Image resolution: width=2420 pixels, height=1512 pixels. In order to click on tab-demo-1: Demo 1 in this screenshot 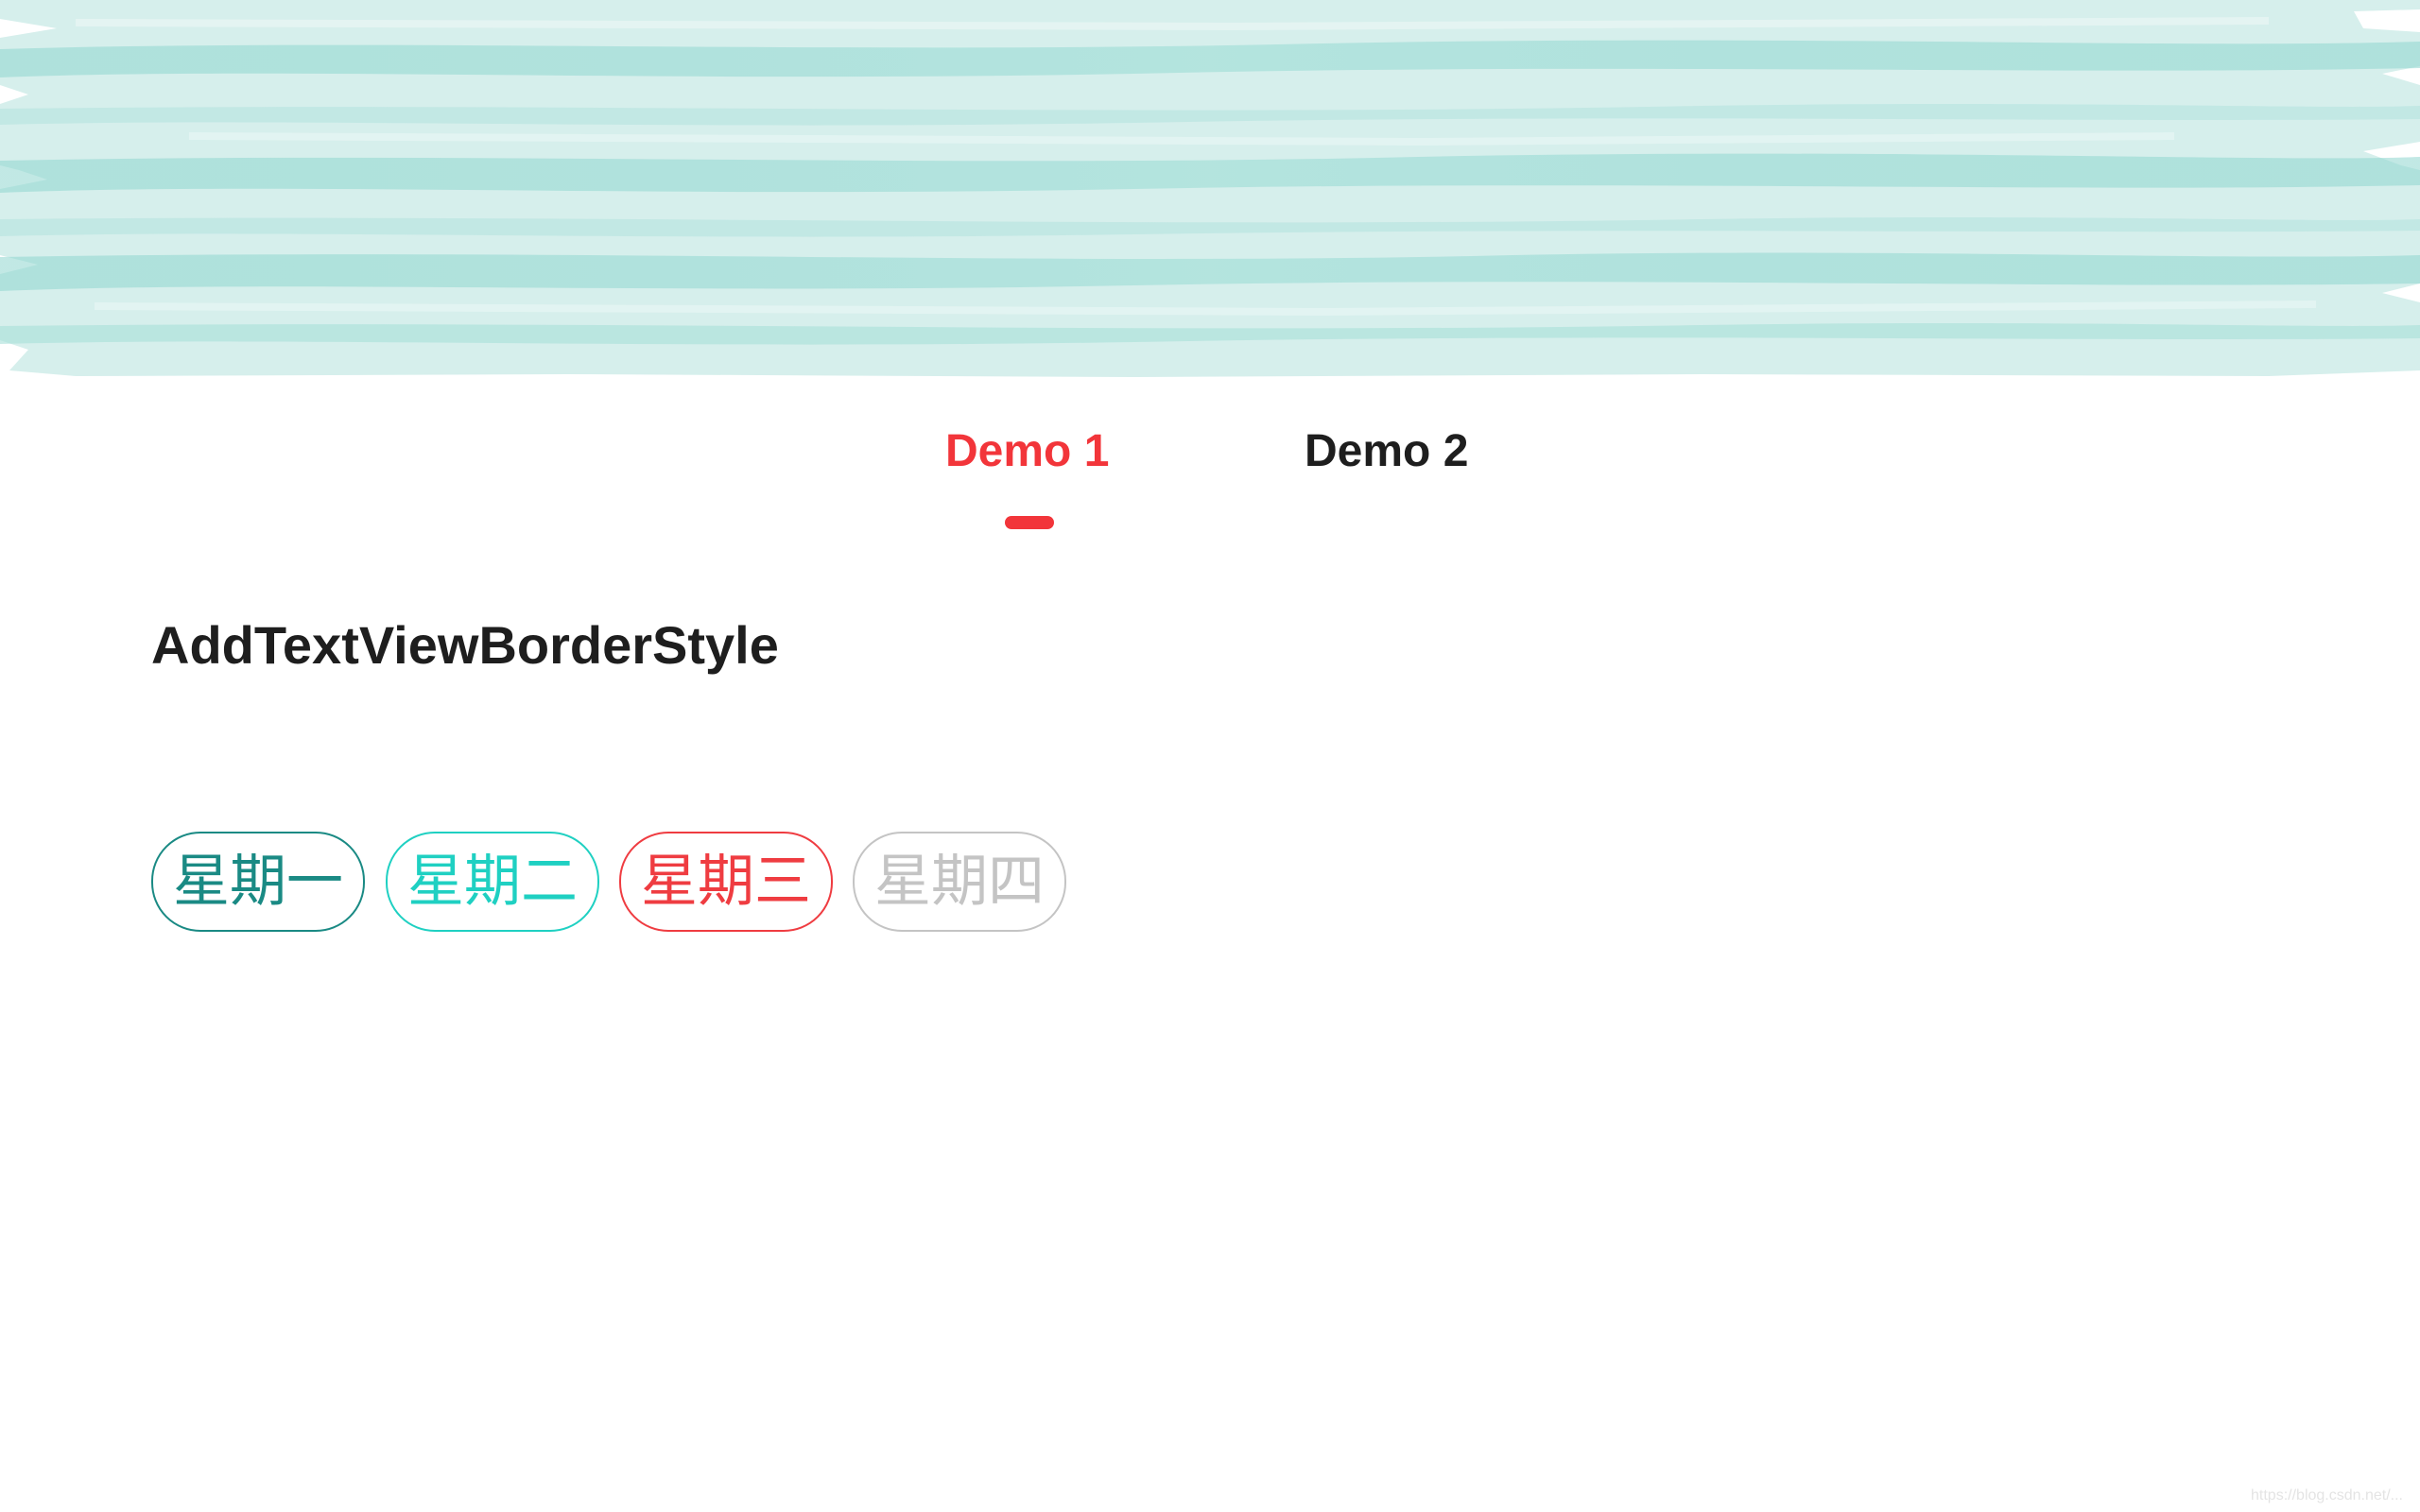, I will do `click(1027, 451)`.